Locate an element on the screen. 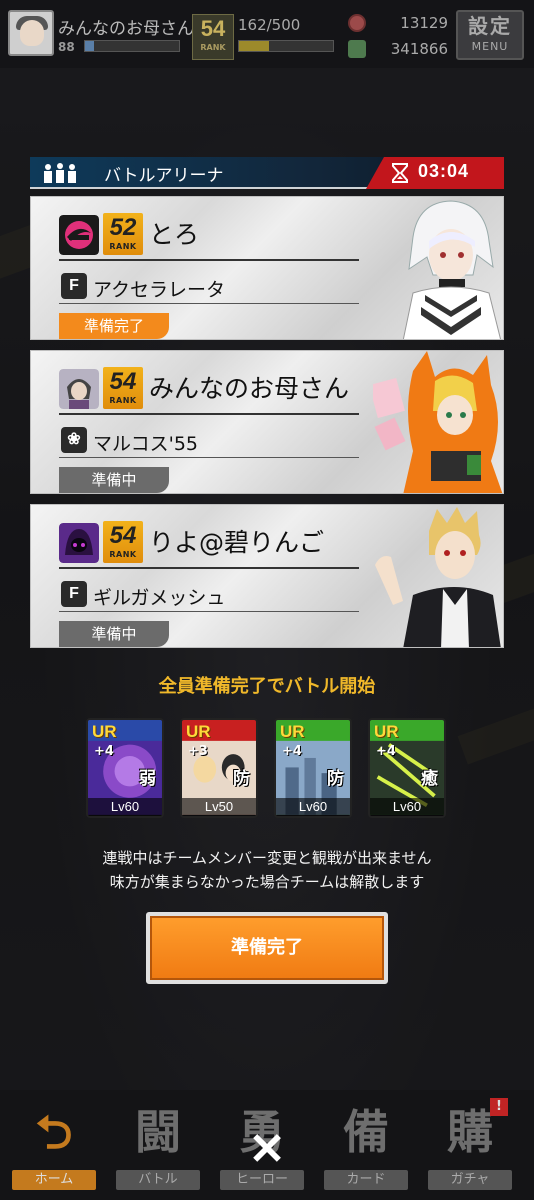 The image size is (534, 1200). player-row: 52 RANK とろ F アクセラレータ 準備完了 is located at coordinates (267, 268).